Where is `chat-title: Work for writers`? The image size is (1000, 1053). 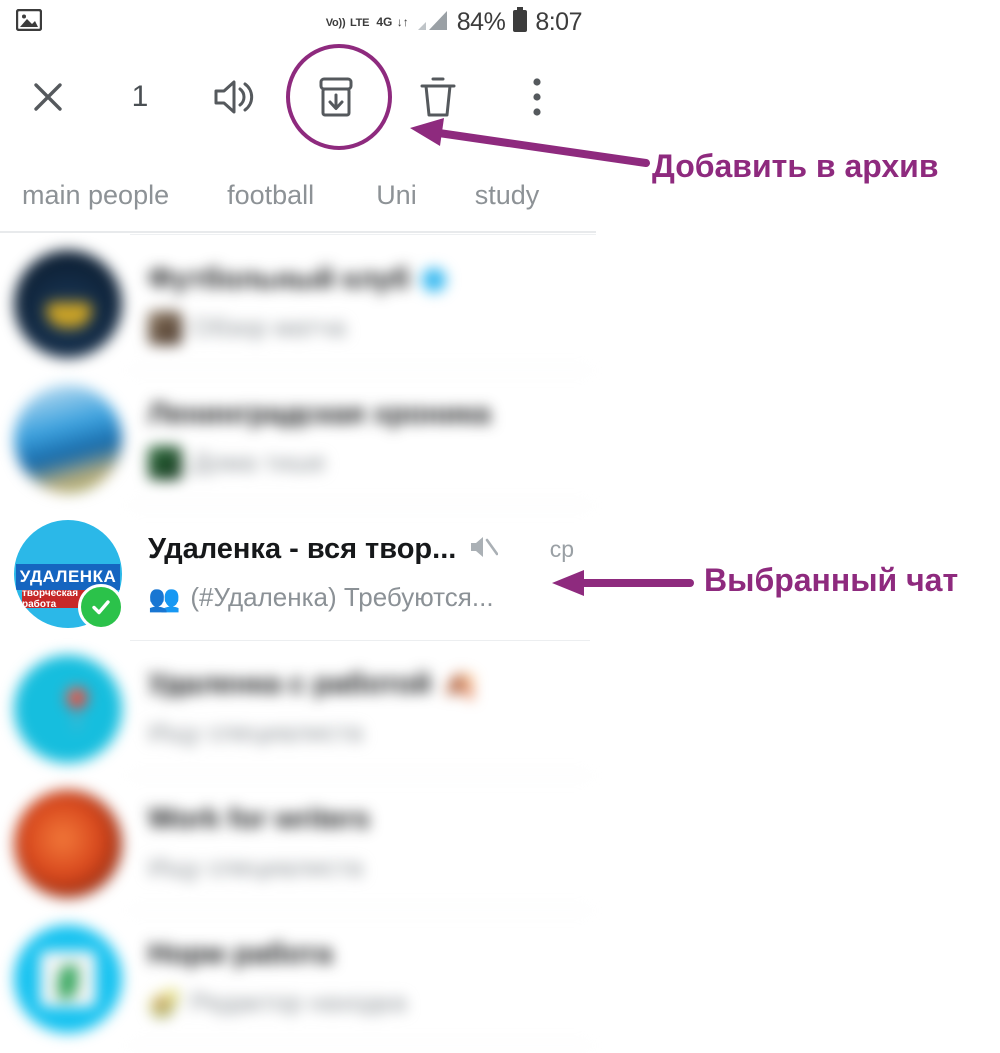 chat-title: Work for writers is located at coordinates (259, 819).